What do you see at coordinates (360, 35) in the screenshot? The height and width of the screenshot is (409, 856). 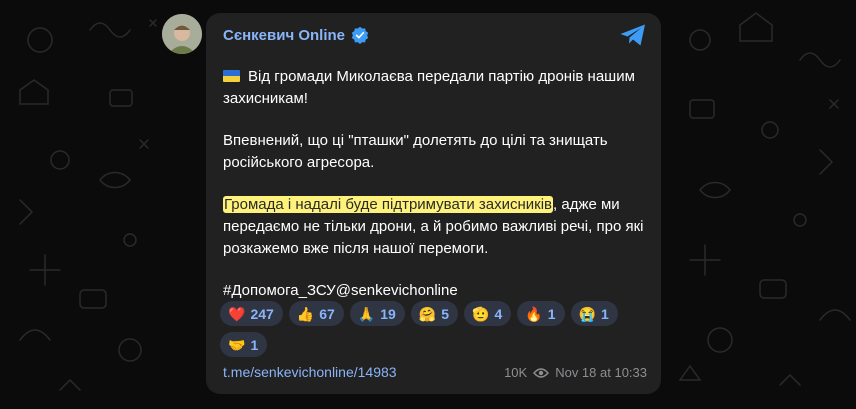 I see `verified-badge-icon` at bounding box center [360, 35].